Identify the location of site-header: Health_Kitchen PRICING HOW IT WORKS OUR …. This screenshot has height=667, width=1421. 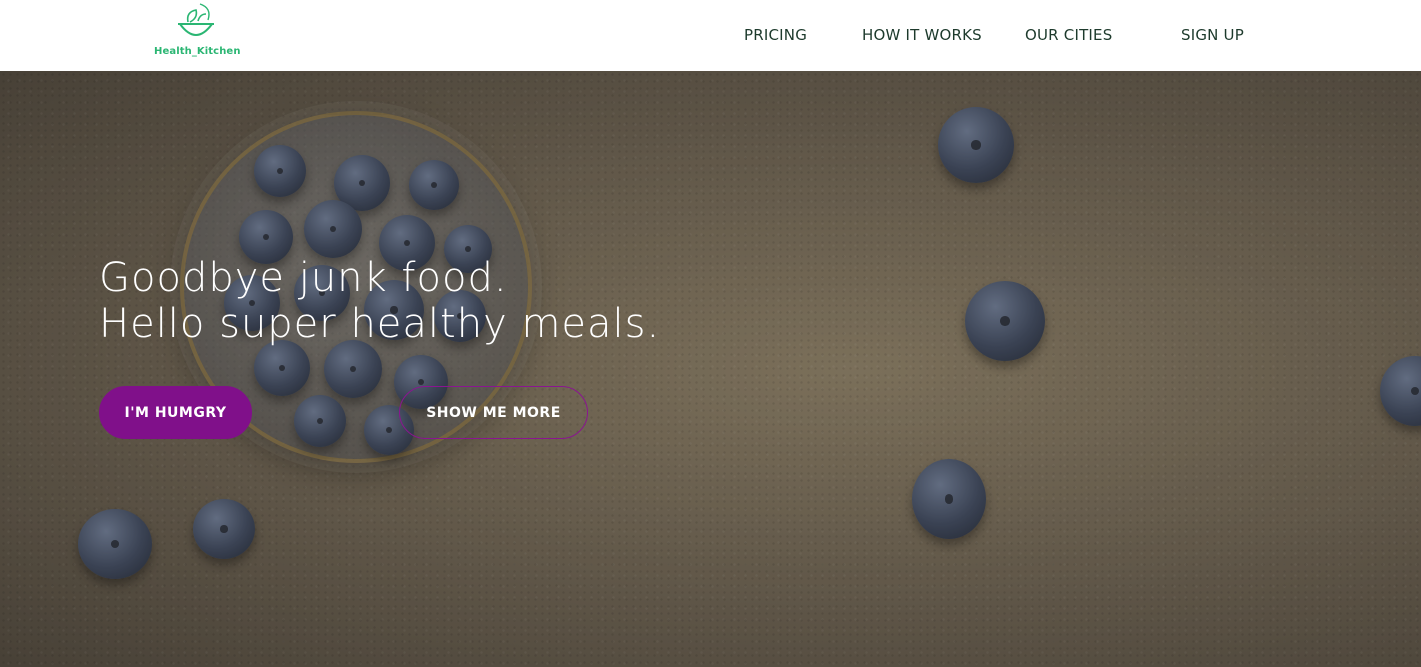
(710, 35).